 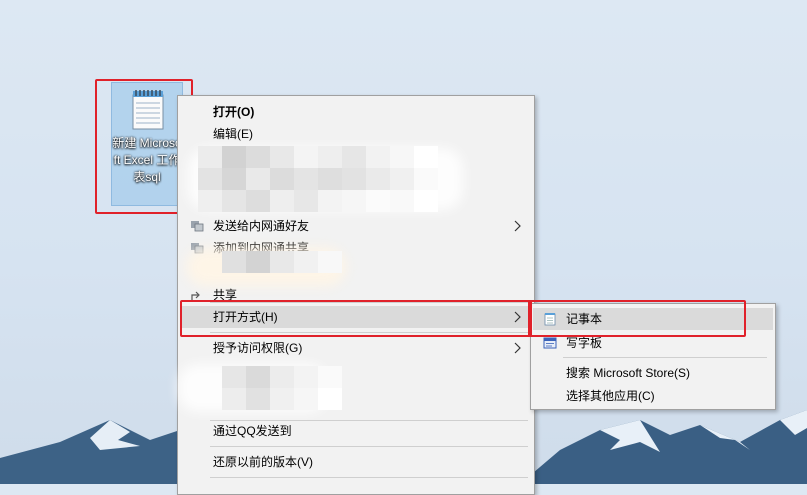 I want to click on submenu-item-search-store: 搜索 Microsoft Store(S), so click(x=653, y=373).